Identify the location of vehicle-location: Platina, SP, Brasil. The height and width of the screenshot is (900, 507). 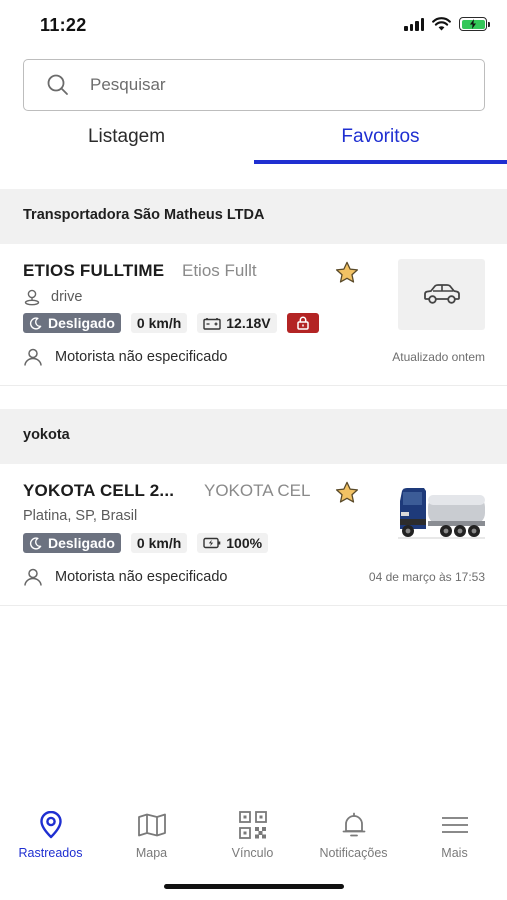
(80, 516).